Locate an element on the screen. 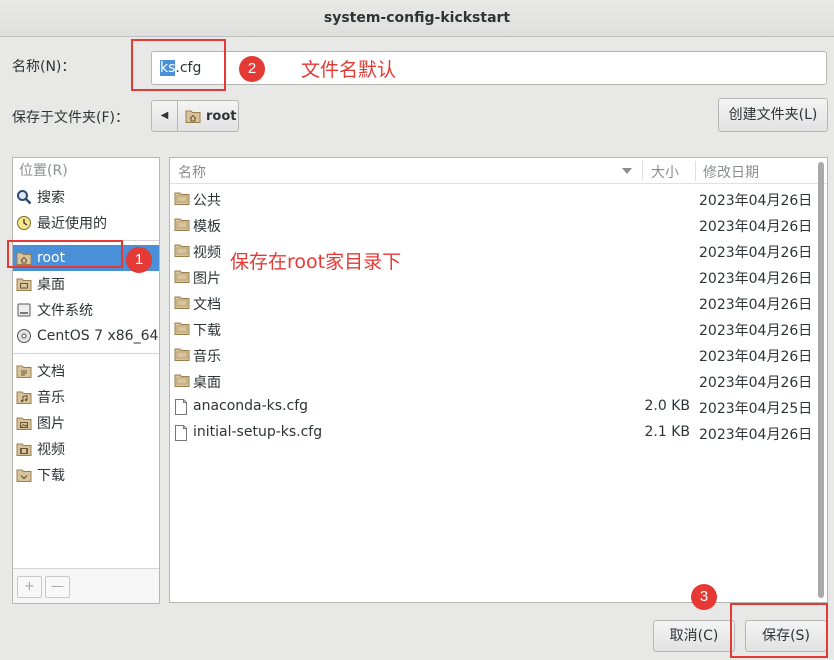 The image size is (834, 660). places-item-label: 最近使用的 is located at coordinates (72, 224).